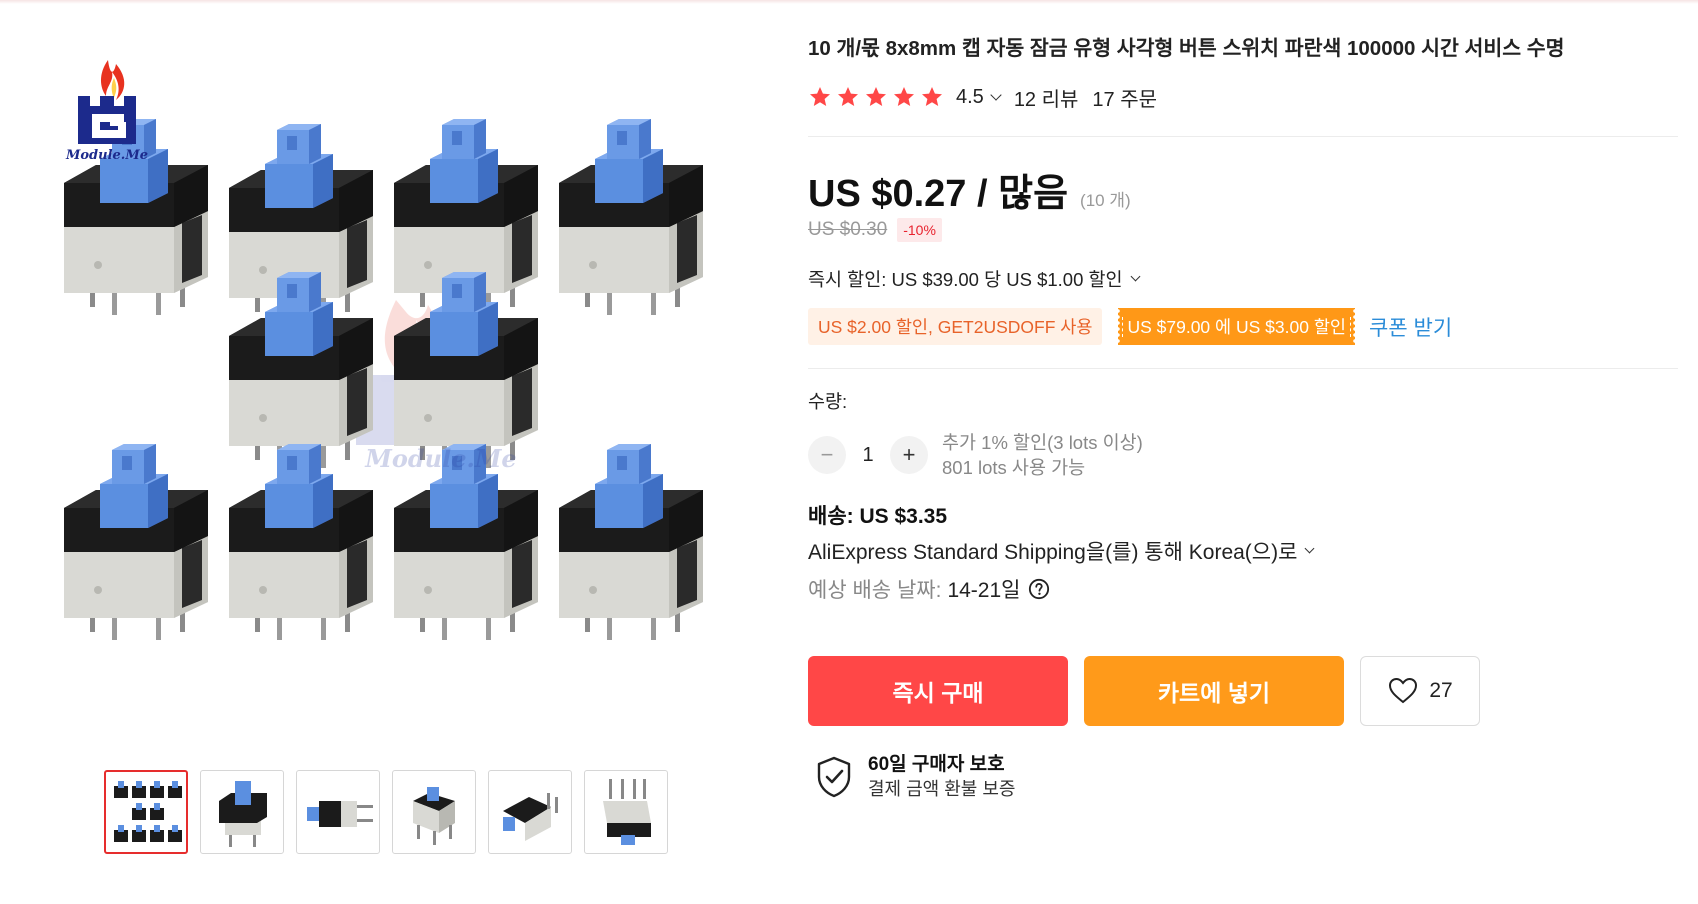  What do you see at coordinates (970, 97) in the screenshot?
I see `rating-value: 4.5` at bounding box center [970, 97].